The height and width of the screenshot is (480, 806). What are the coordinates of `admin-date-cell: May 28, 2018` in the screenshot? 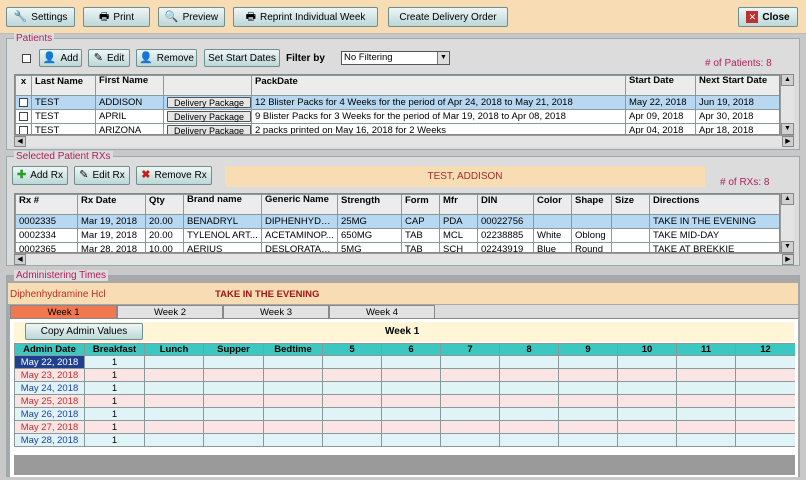 It's located at (49, 440).